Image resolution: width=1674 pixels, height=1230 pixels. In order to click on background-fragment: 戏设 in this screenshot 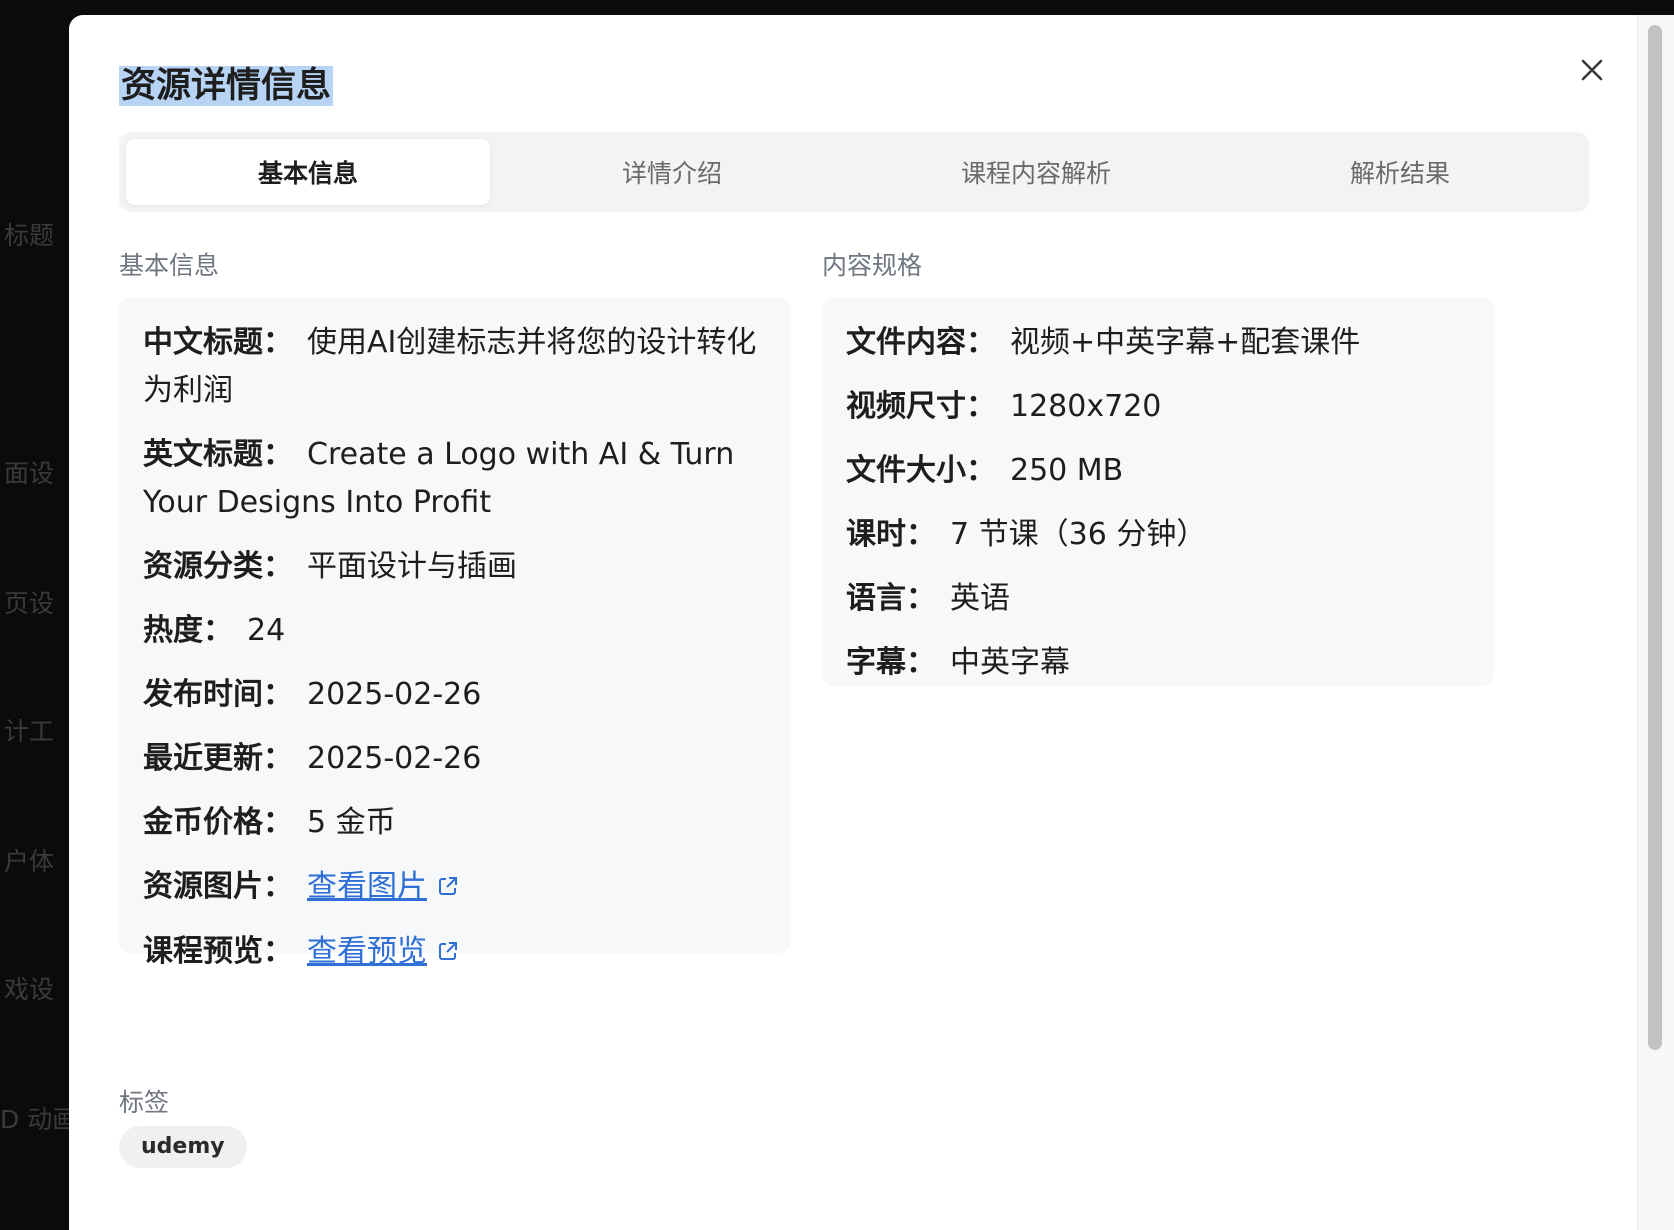, I will do `click(29, 989)`.